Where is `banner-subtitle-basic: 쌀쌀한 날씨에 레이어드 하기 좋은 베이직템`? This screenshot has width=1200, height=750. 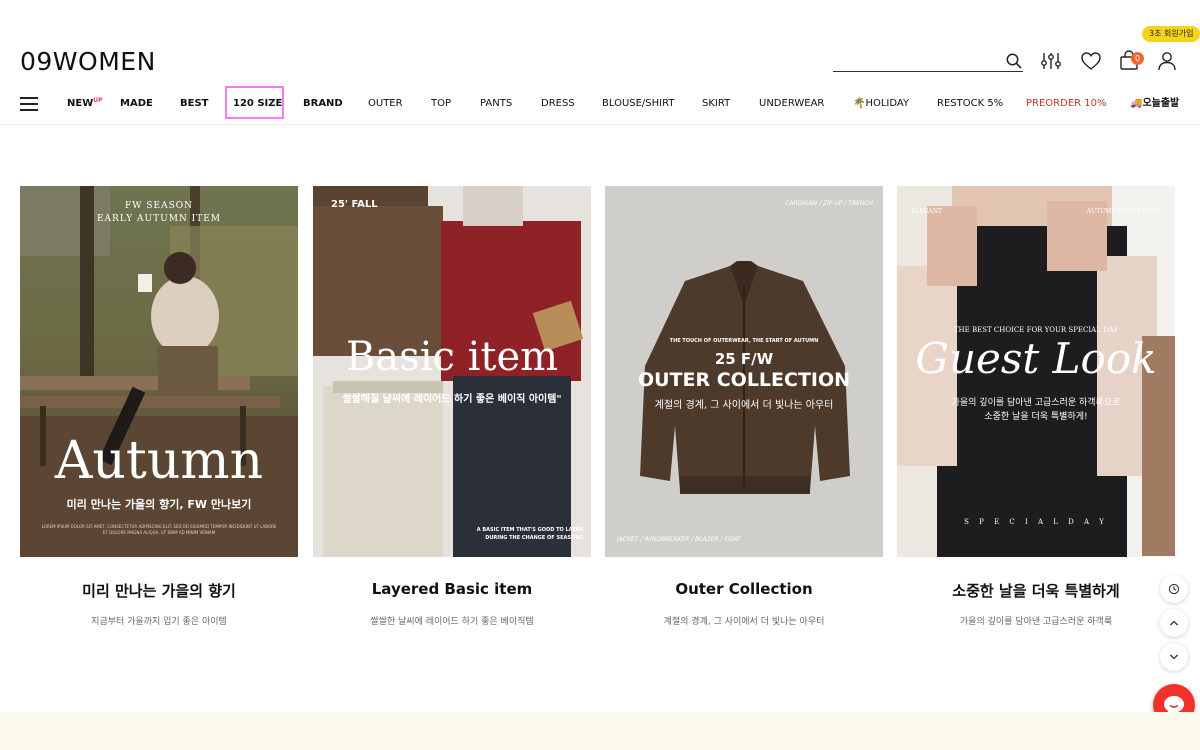 banner-subtitle-basic: 쌀쌀한 날씨에 레이어드 하기 좋은 베이직템 is located at coordinates (452, 622).